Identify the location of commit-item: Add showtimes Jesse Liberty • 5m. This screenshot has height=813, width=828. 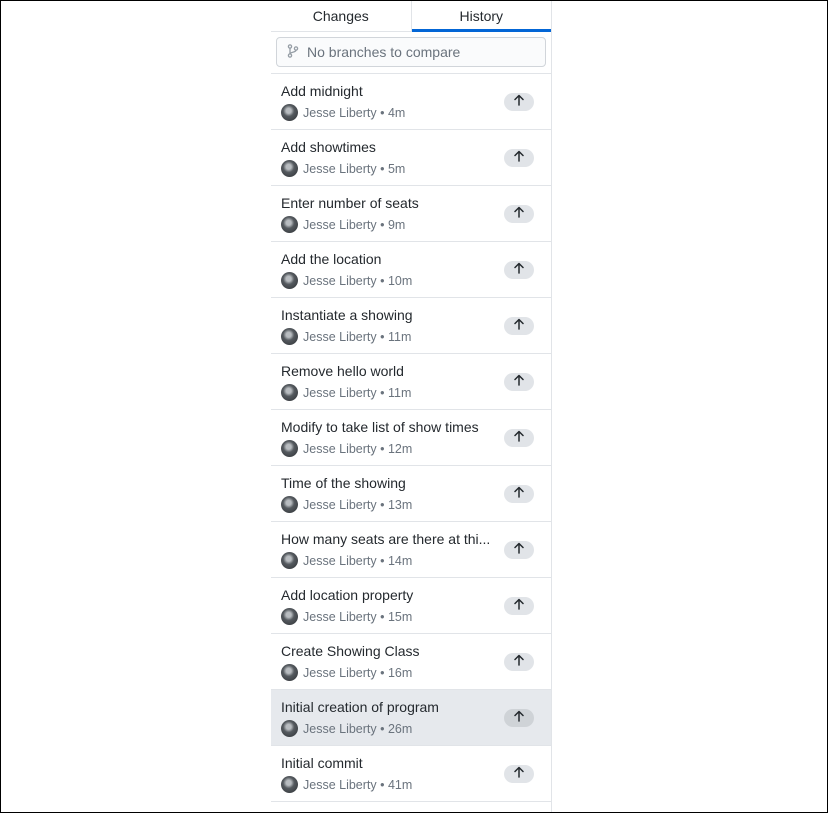
(411, 158).